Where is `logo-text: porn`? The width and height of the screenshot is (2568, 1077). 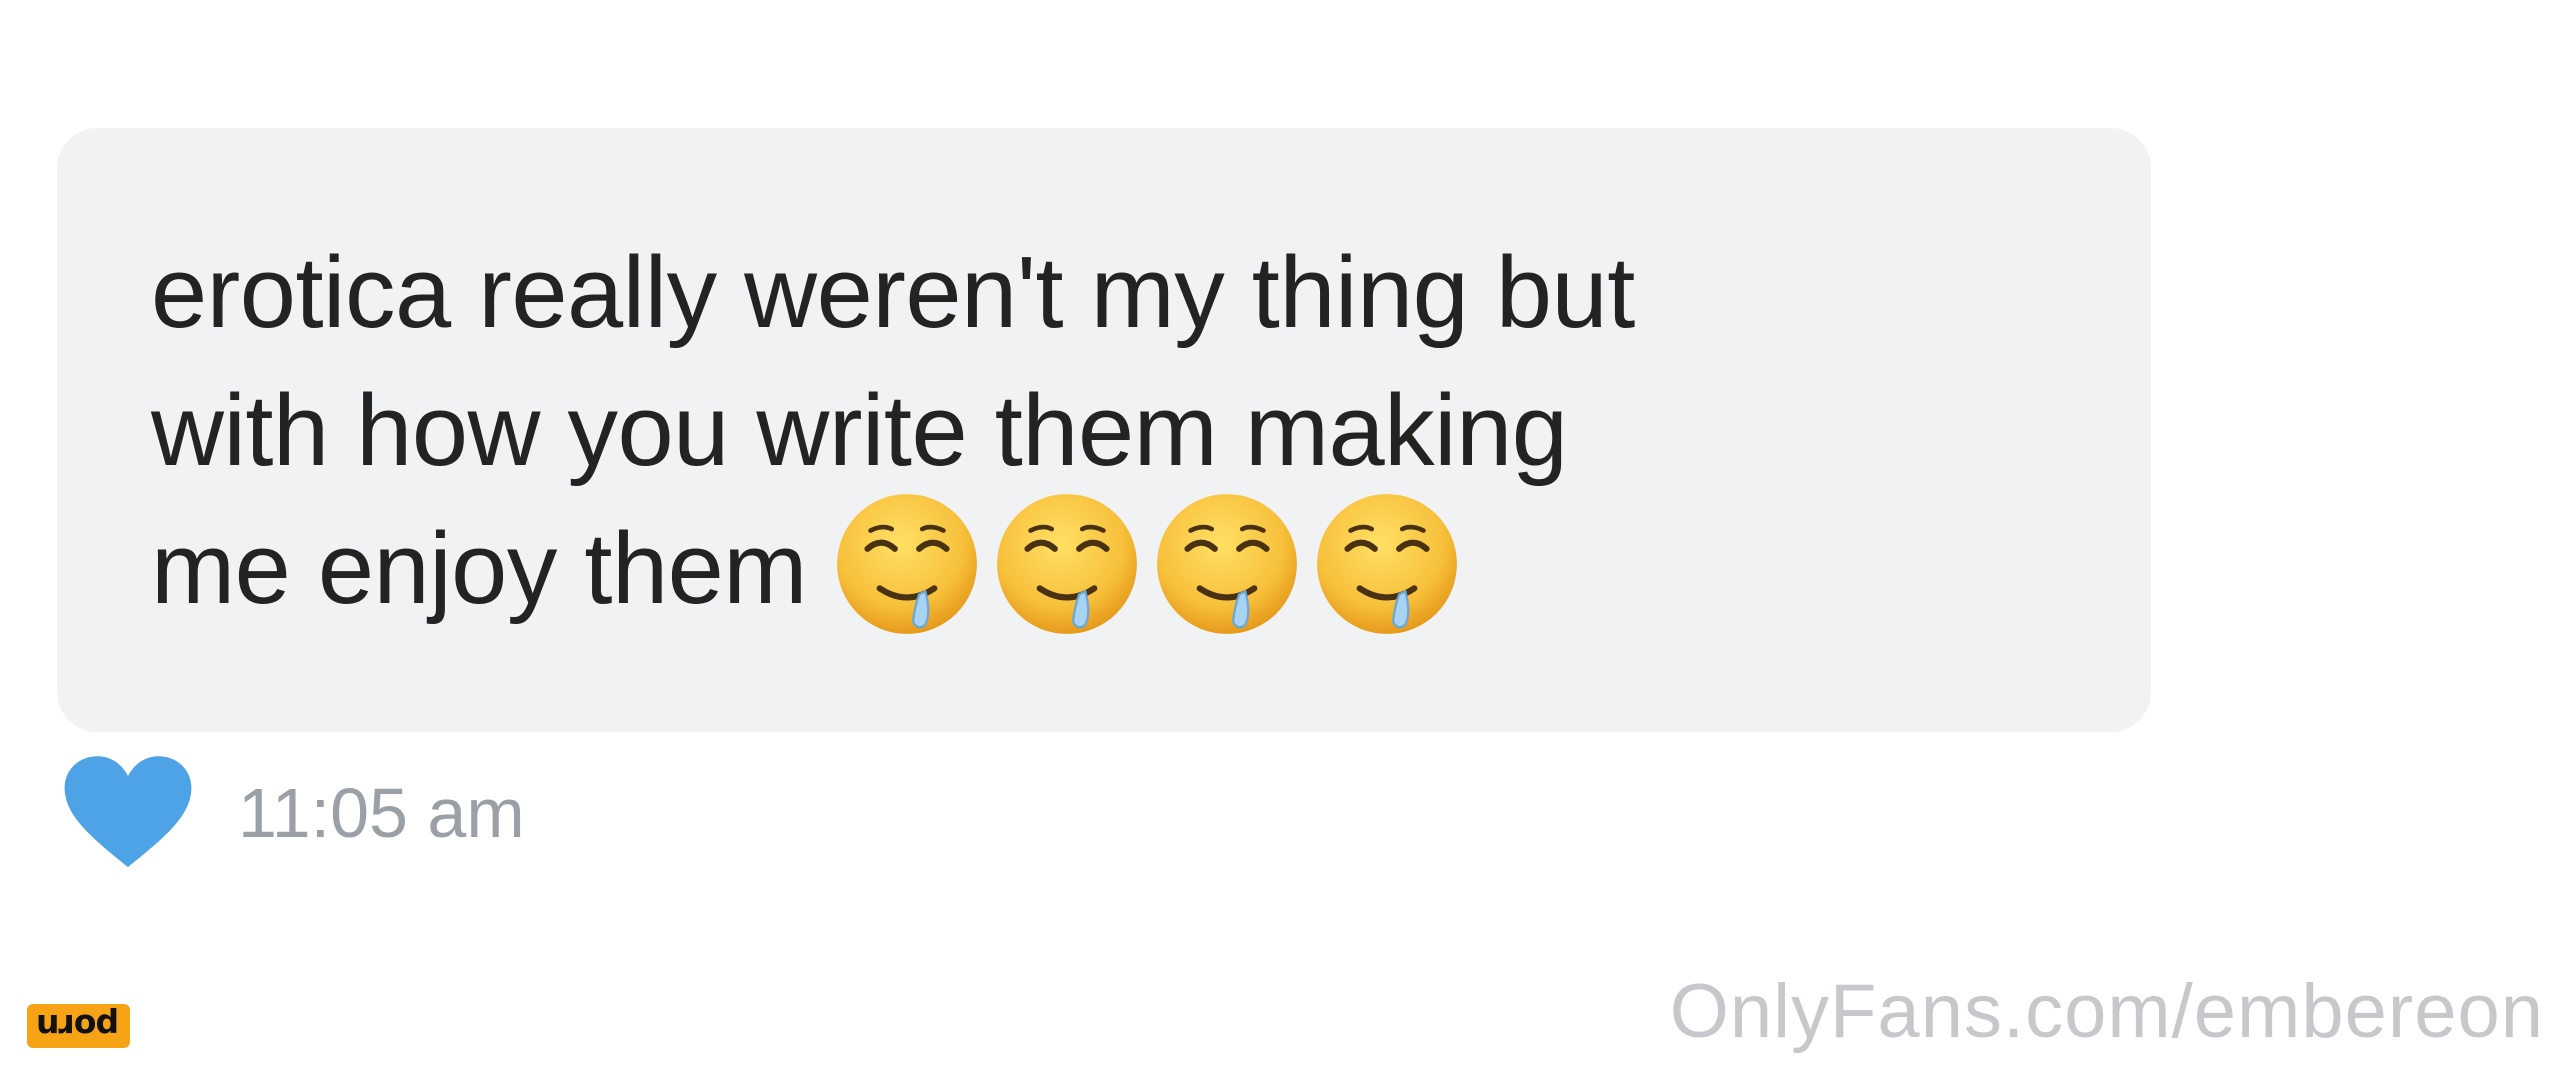
logo-text: porn is located at coordinates (78, 1026).